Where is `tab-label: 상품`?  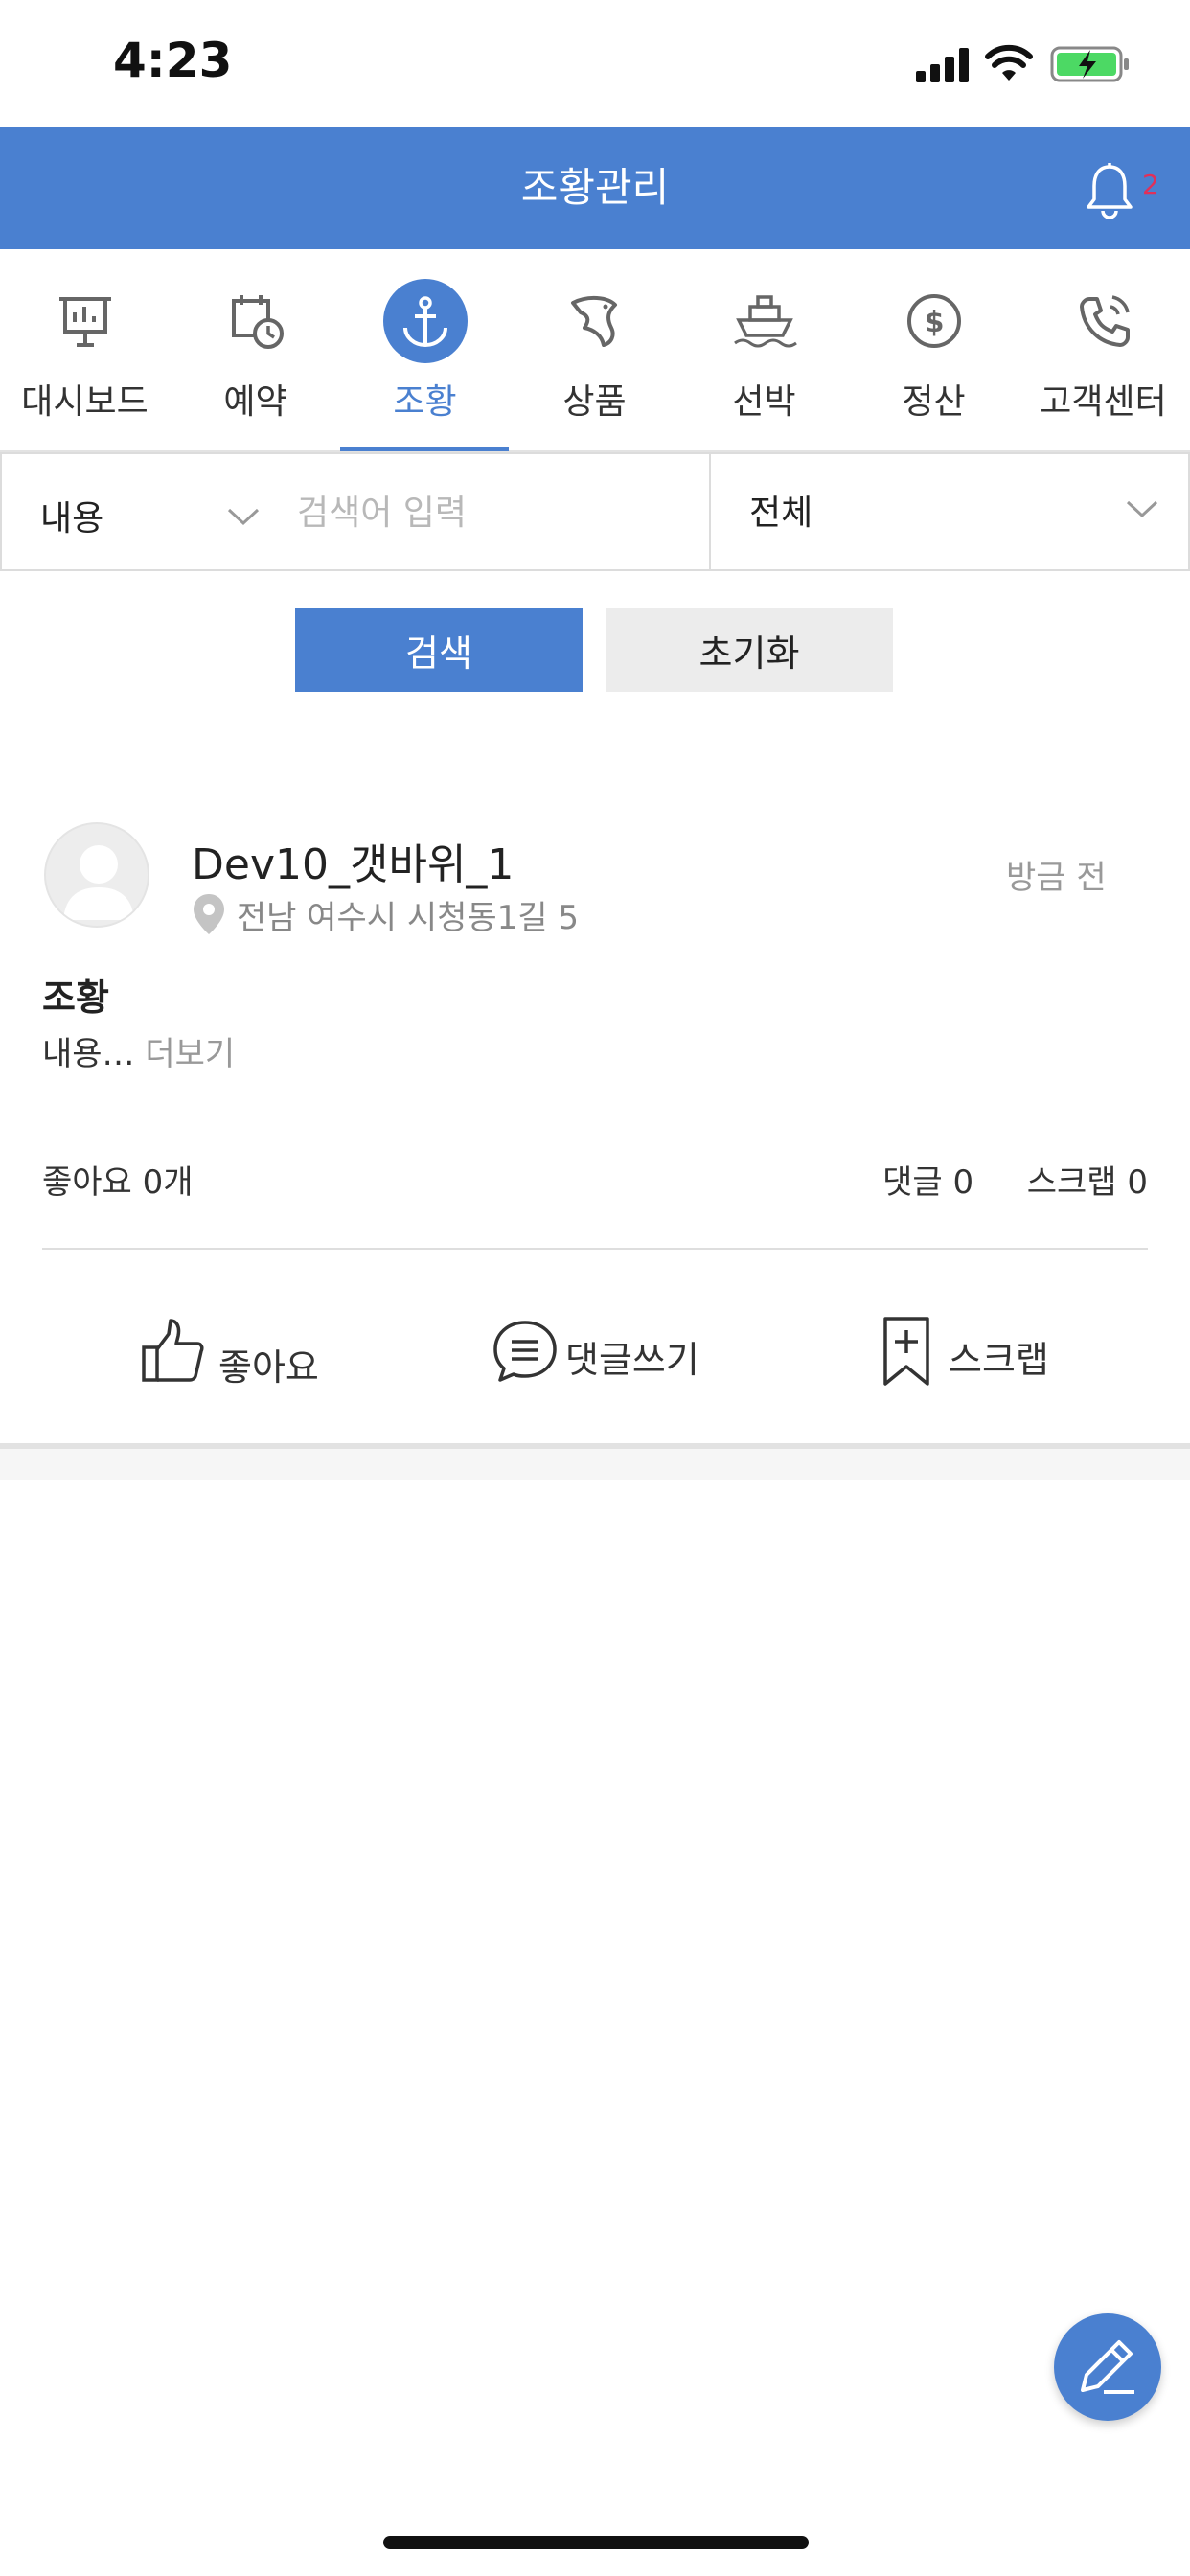 tab-label: 상품 is located at coordinates (594, 402).